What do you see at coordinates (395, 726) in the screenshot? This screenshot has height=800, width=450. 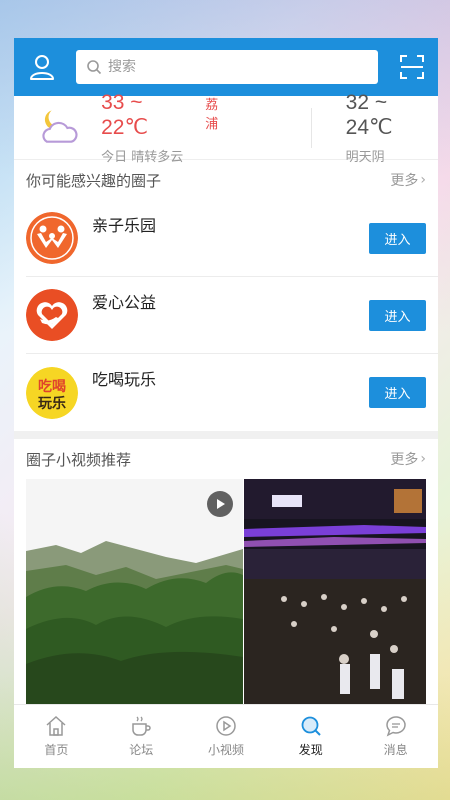 I see `message-bubble-icon` at bounding box center [395, 726].